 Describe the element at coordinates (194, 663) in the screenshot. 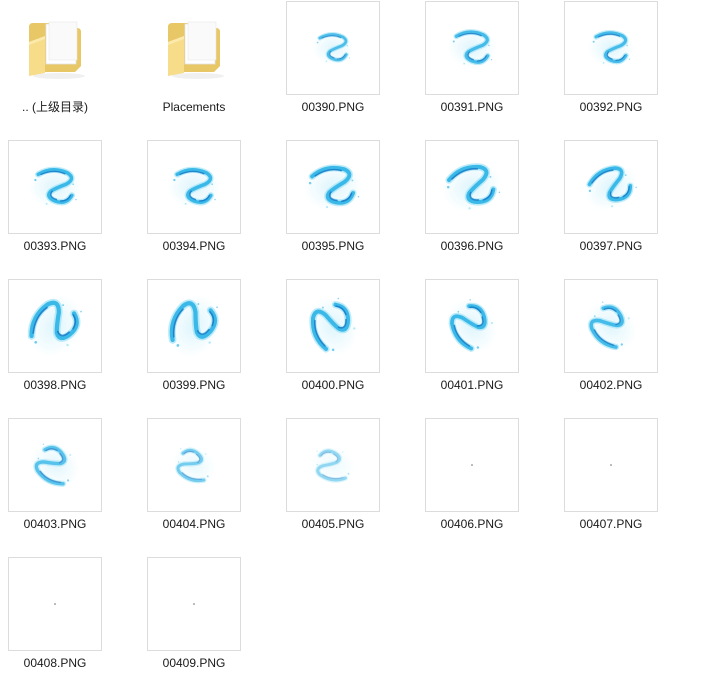

I see `file-name-label: 00409.PNG` at that location.